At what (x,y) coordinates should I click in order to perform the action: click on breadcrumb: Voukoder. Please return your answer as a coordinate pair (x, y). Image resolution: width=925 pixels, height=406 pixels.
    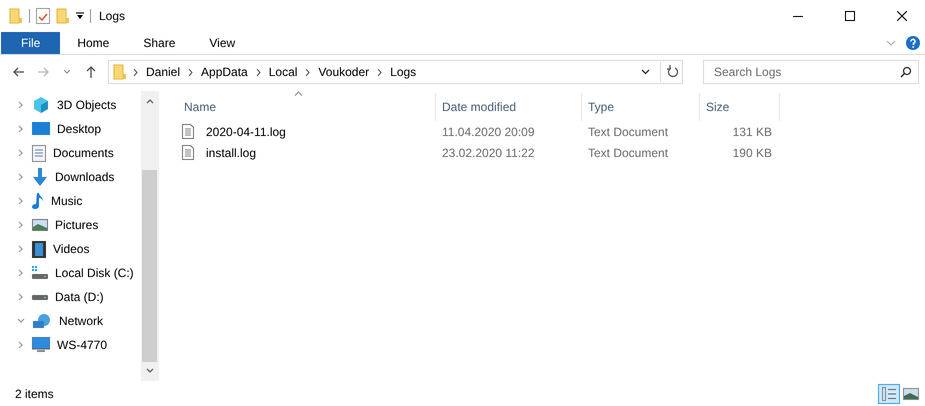
    Looking at the image, I should click on (344, 72).